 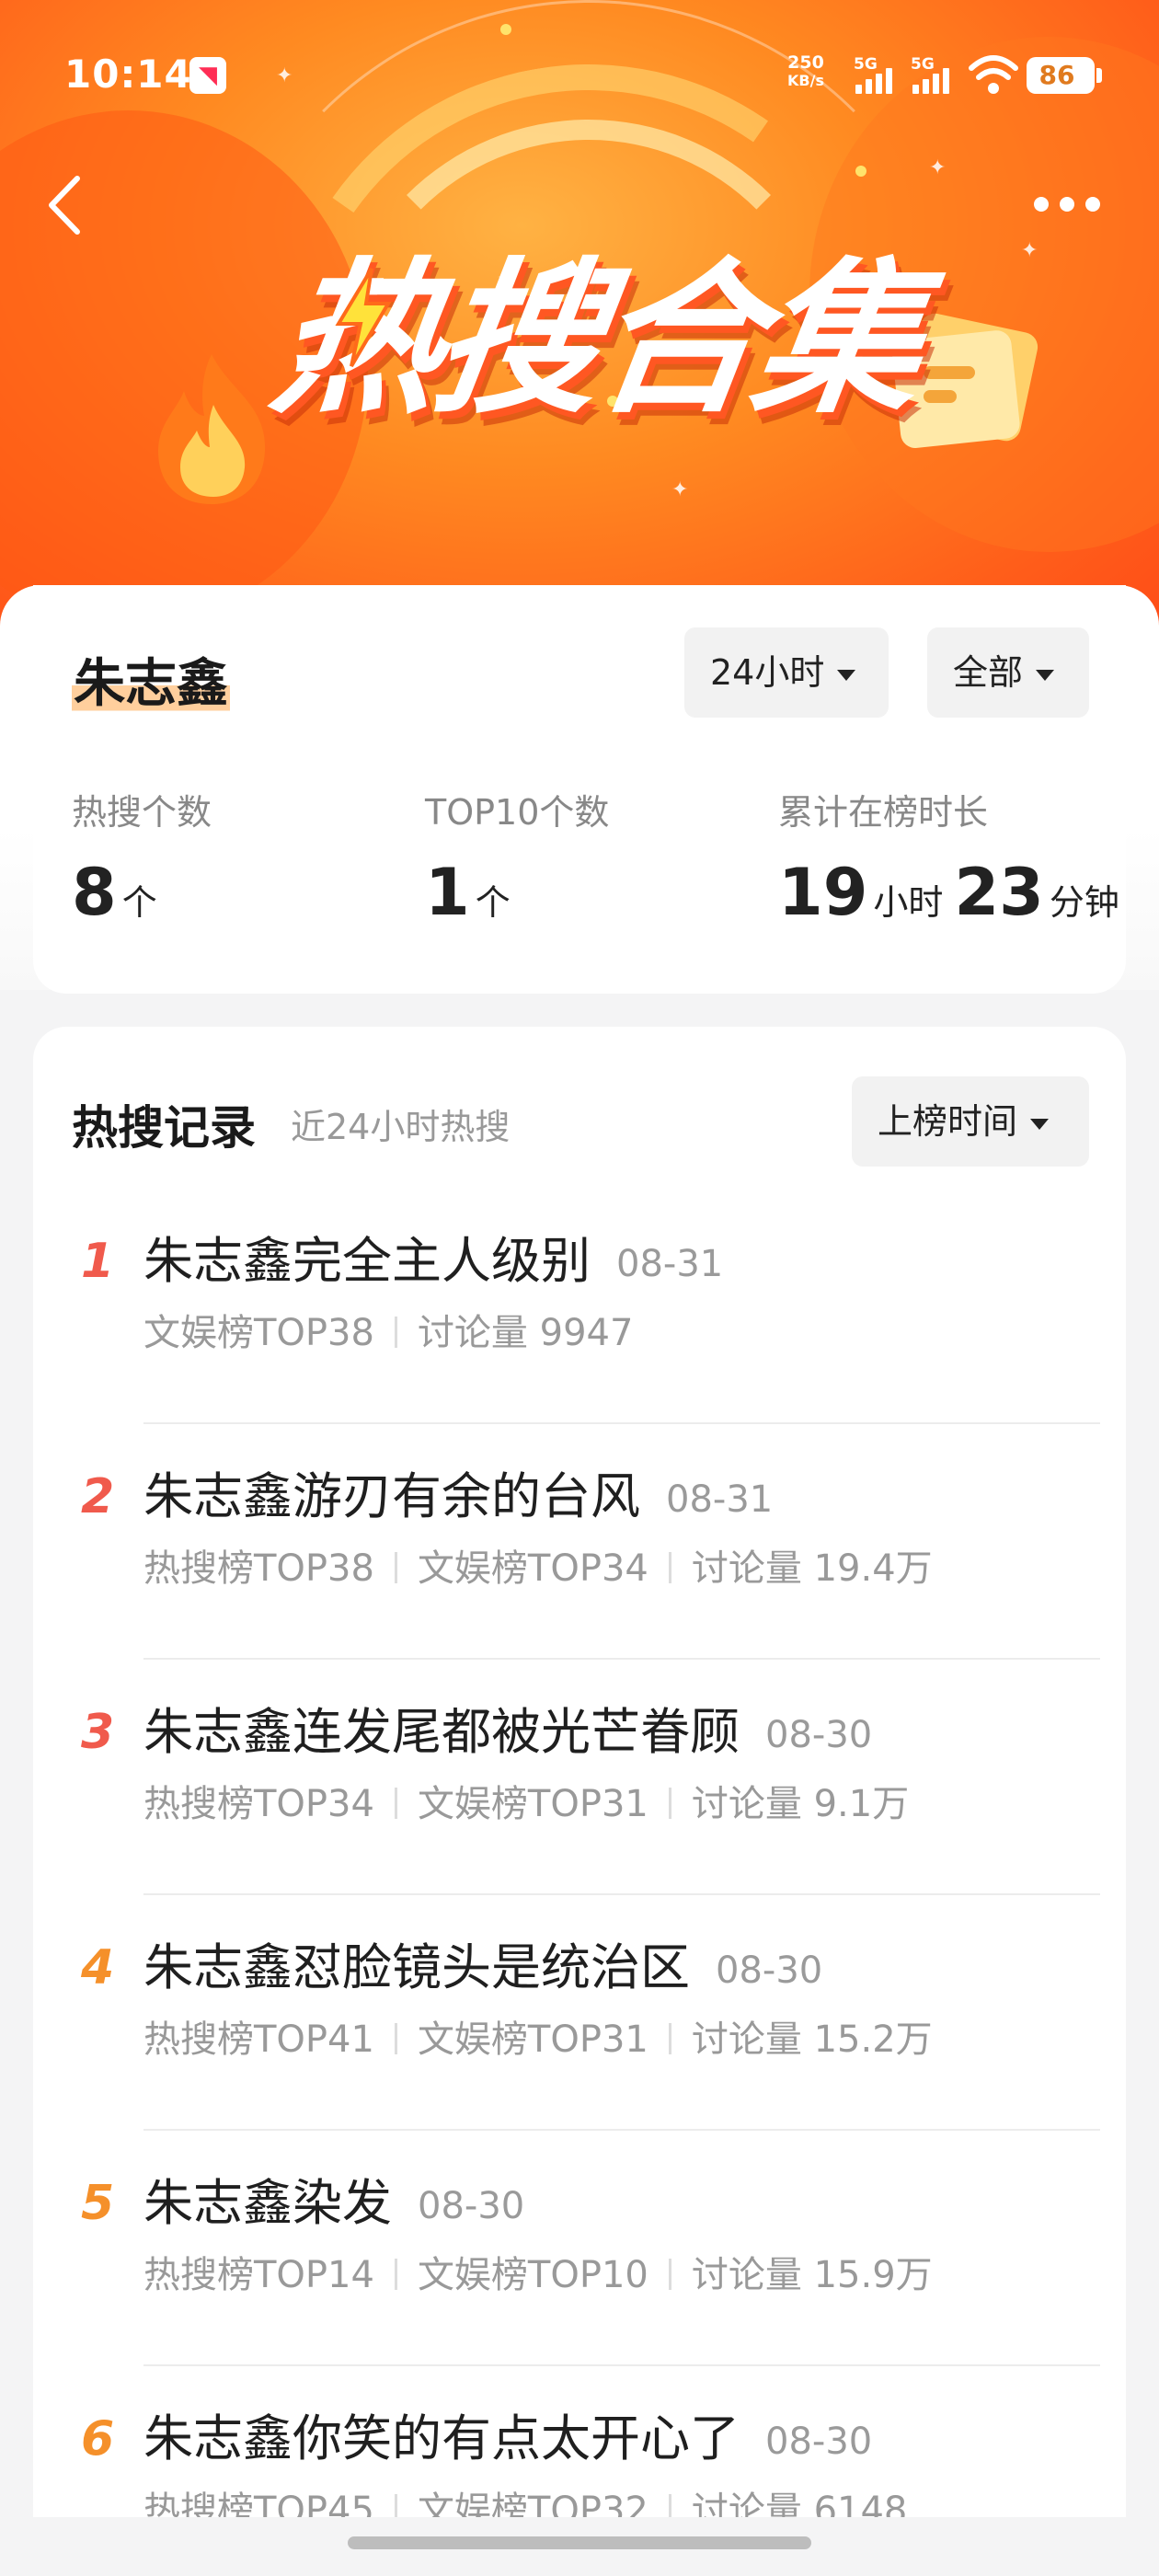 I want to click on stat-unit: 分钟, so click(x=1084, y=902).